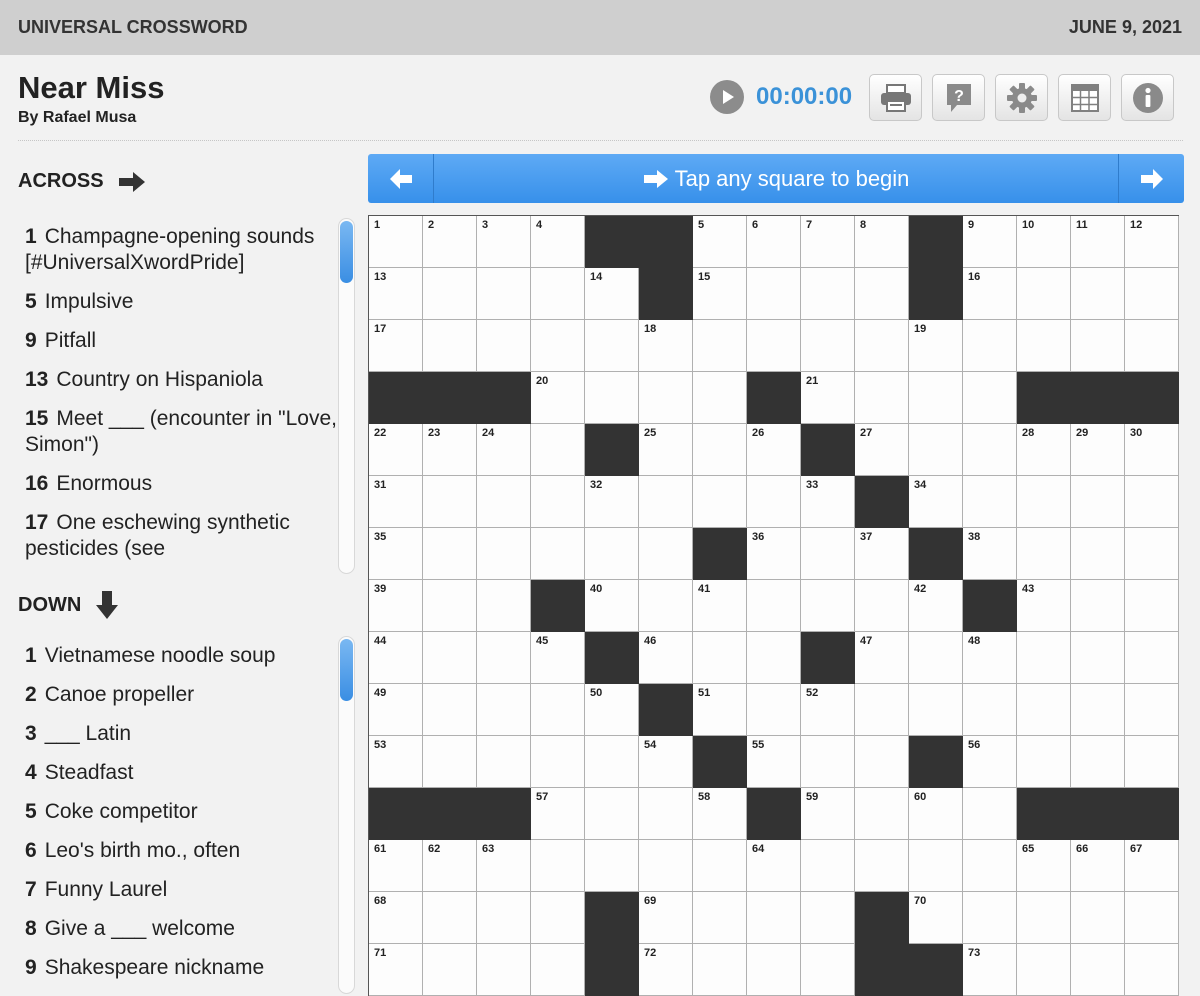  I want to click on info-button, so click(1147, 97).